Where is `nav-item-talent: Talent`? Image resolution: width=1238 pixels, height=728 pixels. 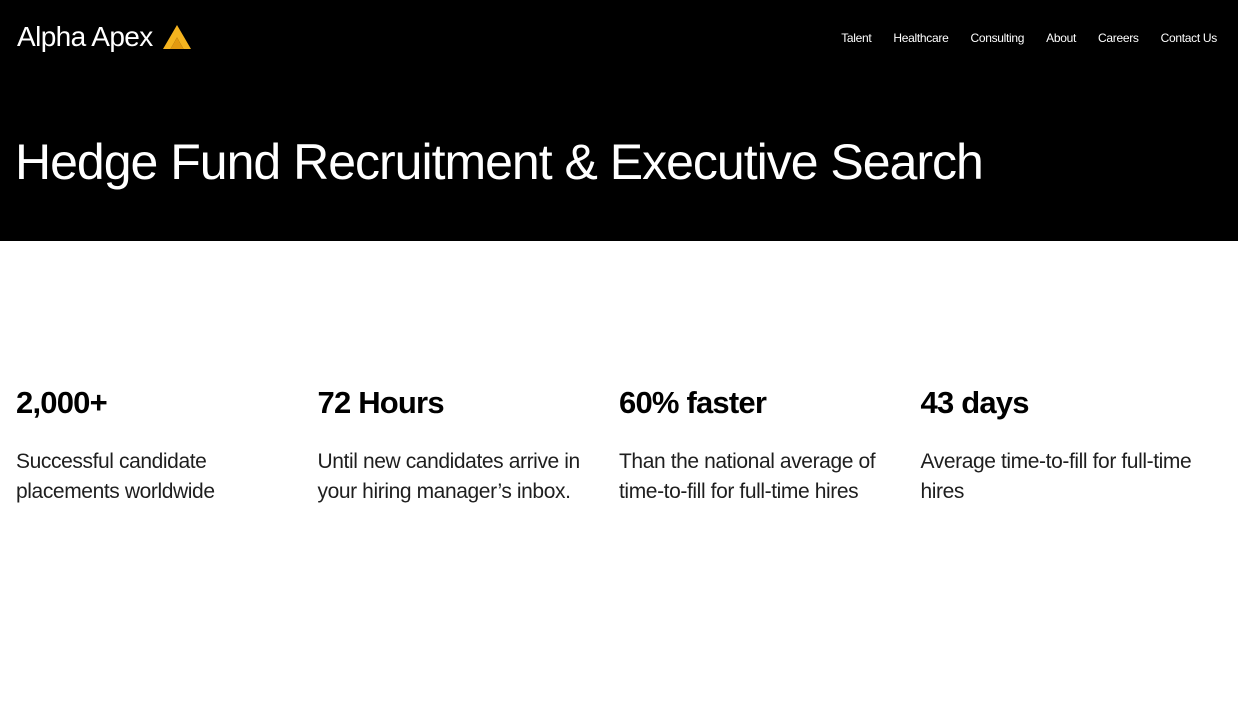
nav-item-talent: Talent is located at coordinates (856, 38).